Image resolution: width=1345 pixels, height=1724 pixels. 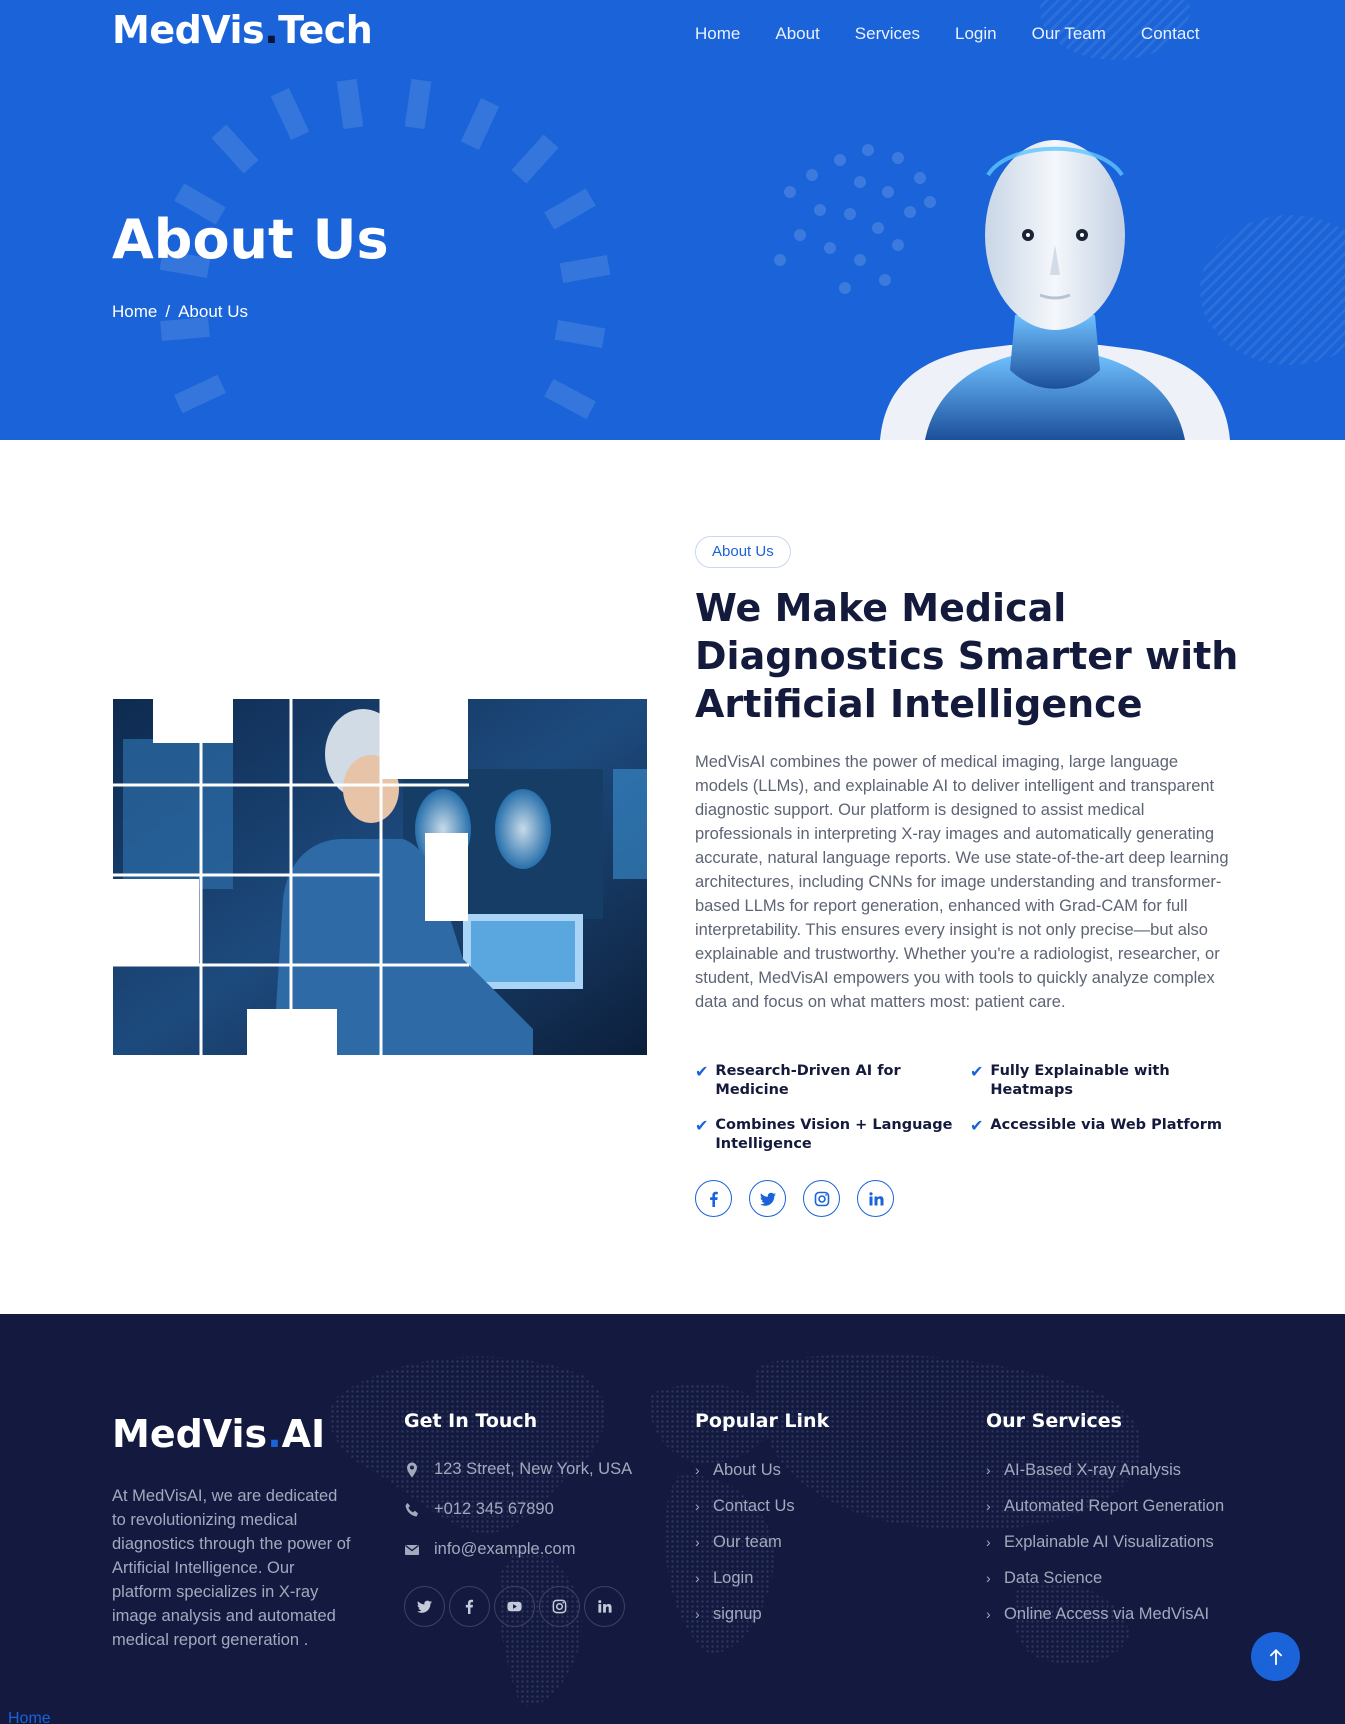 I want to click on footer-link-about-us: › About Us, so click(x=745, y=1470).